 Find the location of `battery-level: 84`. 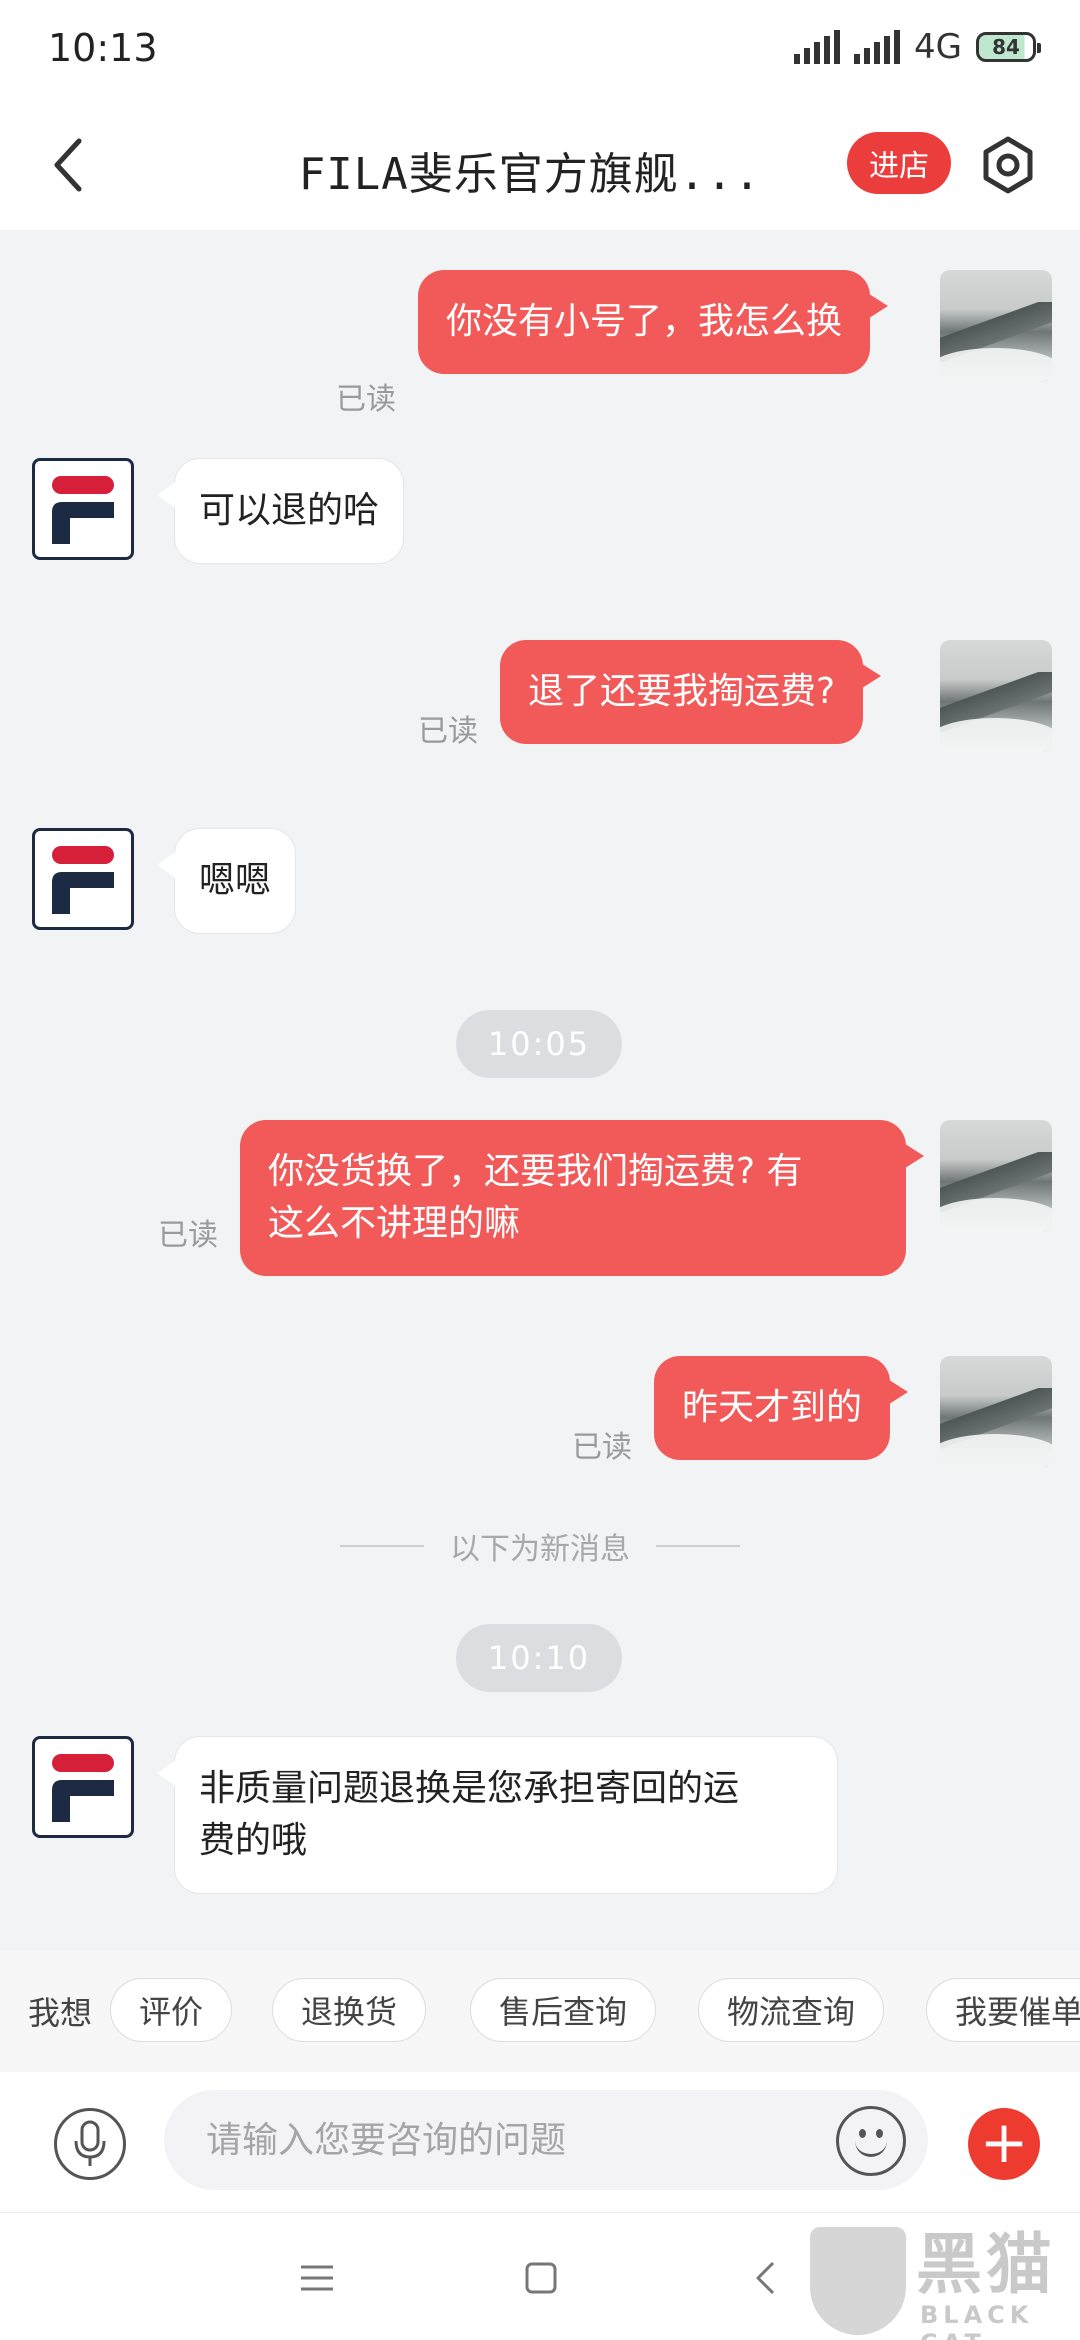

battery-level: 84 is located at coordinates (1006, 47).